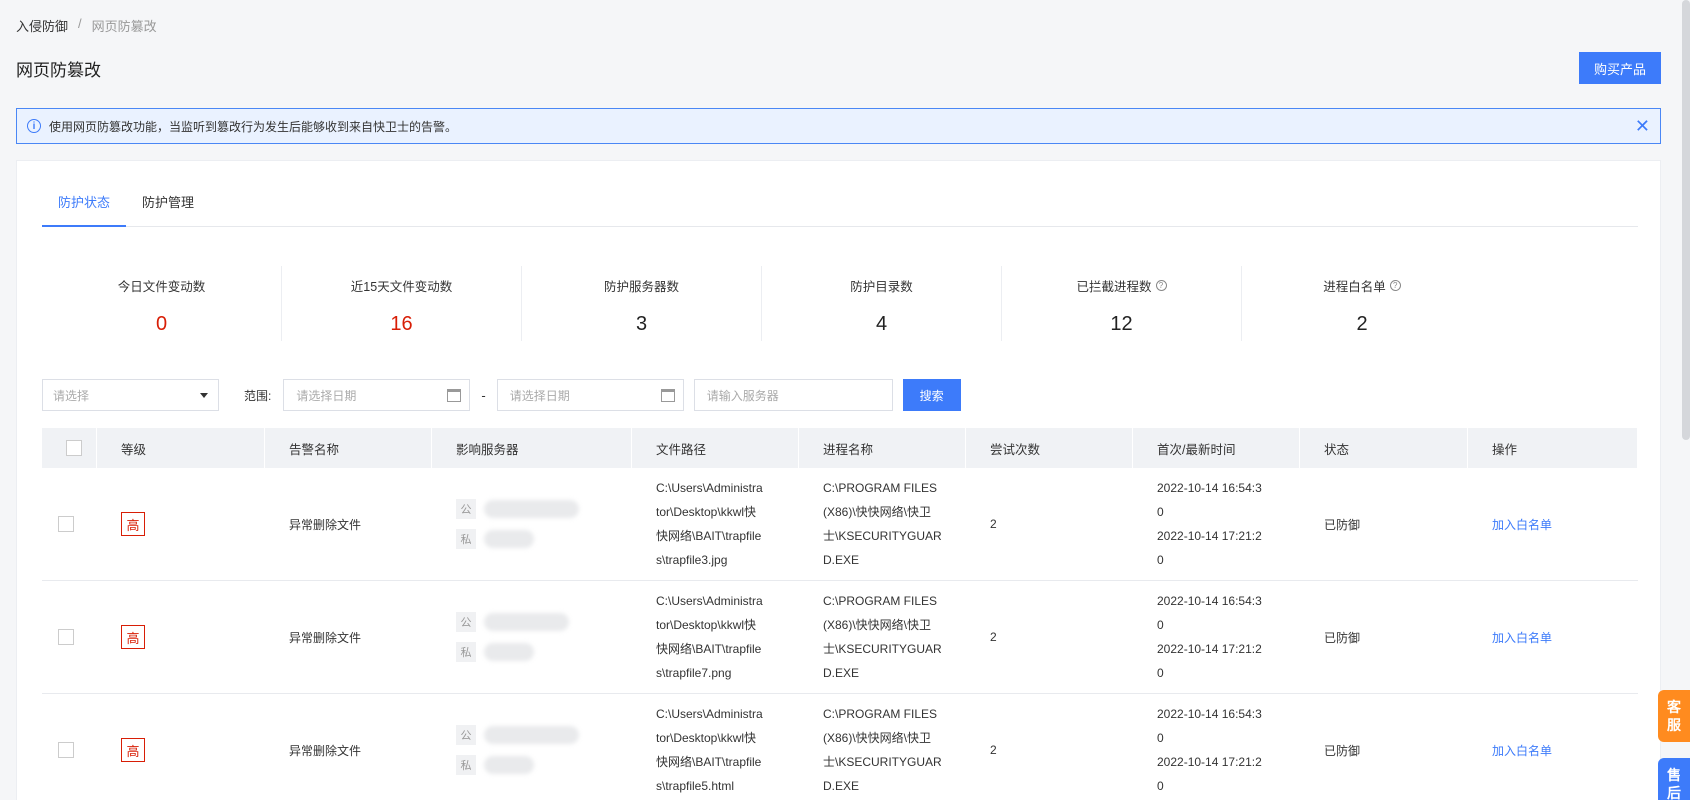 Image resolution: width=1690 pixels, height=800 pixels. I want to click on header-attempts: 尝试次数, so click(1049, 448).